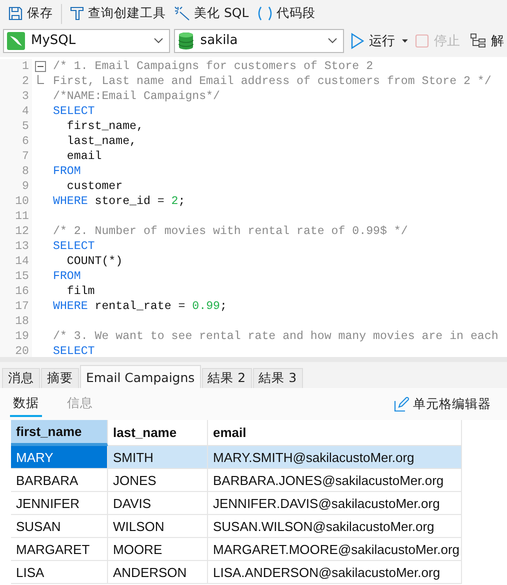 The width and height of the screenshot is (507, 585). I want to click on pencil-icon, so click(401, 404).